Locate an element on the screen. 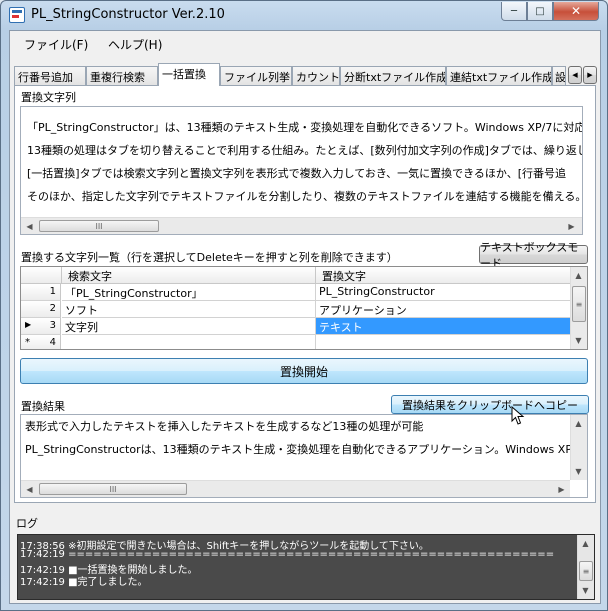 This screenshot has height=611, width=608. tab-more: 設 is located at coordinates (559, 75).